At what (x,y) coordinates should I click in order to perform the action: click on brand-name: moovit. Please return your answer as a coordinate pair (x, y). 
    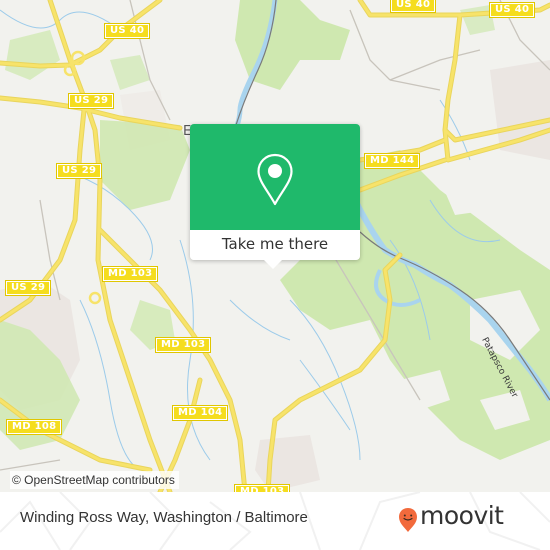
    Looking at the image, I should click on (462, 515).